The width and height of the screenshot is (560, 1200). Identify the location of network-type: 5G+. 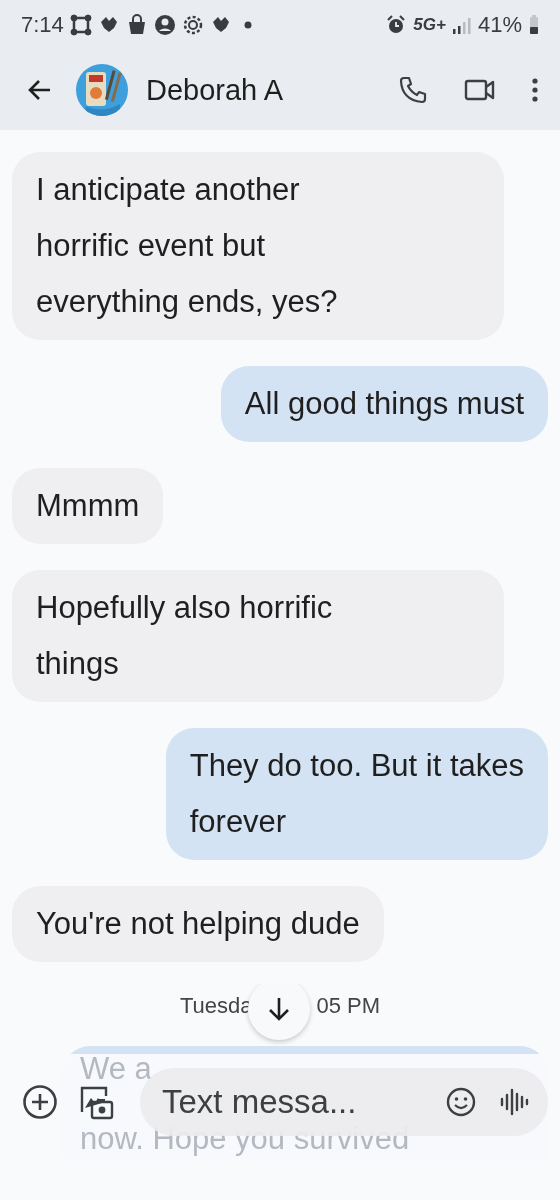
(429, 25).